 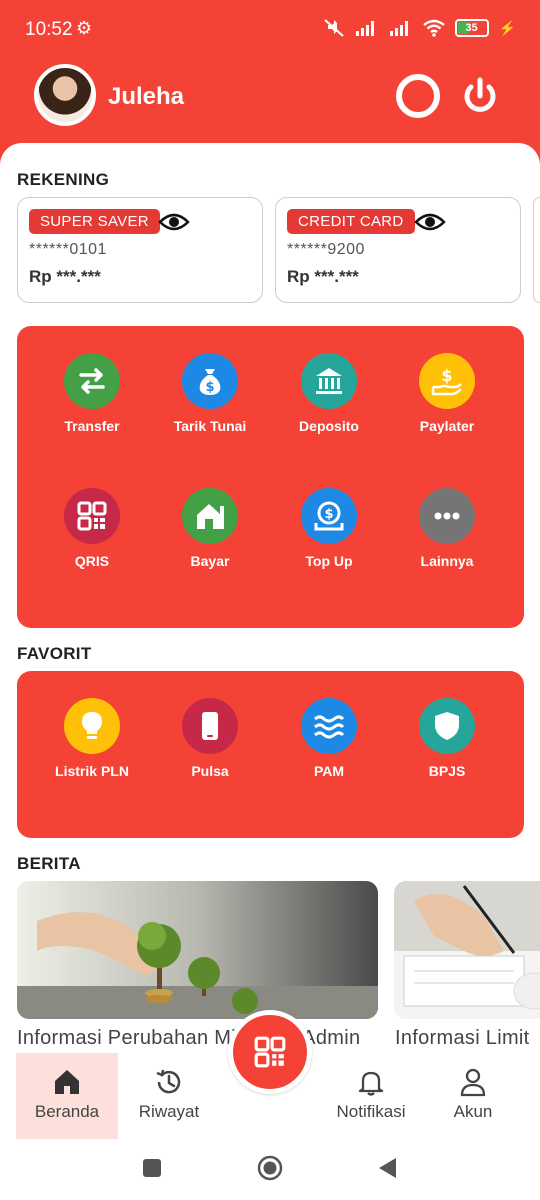 I want to click on qr-scan-icon, so click(x=270, y=1052).